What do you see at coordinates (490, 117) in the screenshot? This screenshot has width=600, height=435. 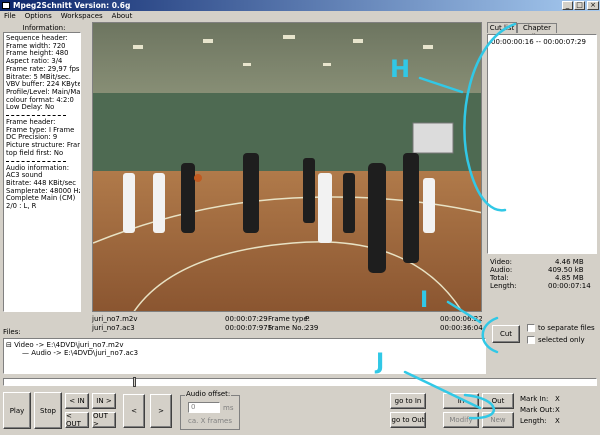 I see `annotation-h-ellipse` at bounding box center [490, 117].